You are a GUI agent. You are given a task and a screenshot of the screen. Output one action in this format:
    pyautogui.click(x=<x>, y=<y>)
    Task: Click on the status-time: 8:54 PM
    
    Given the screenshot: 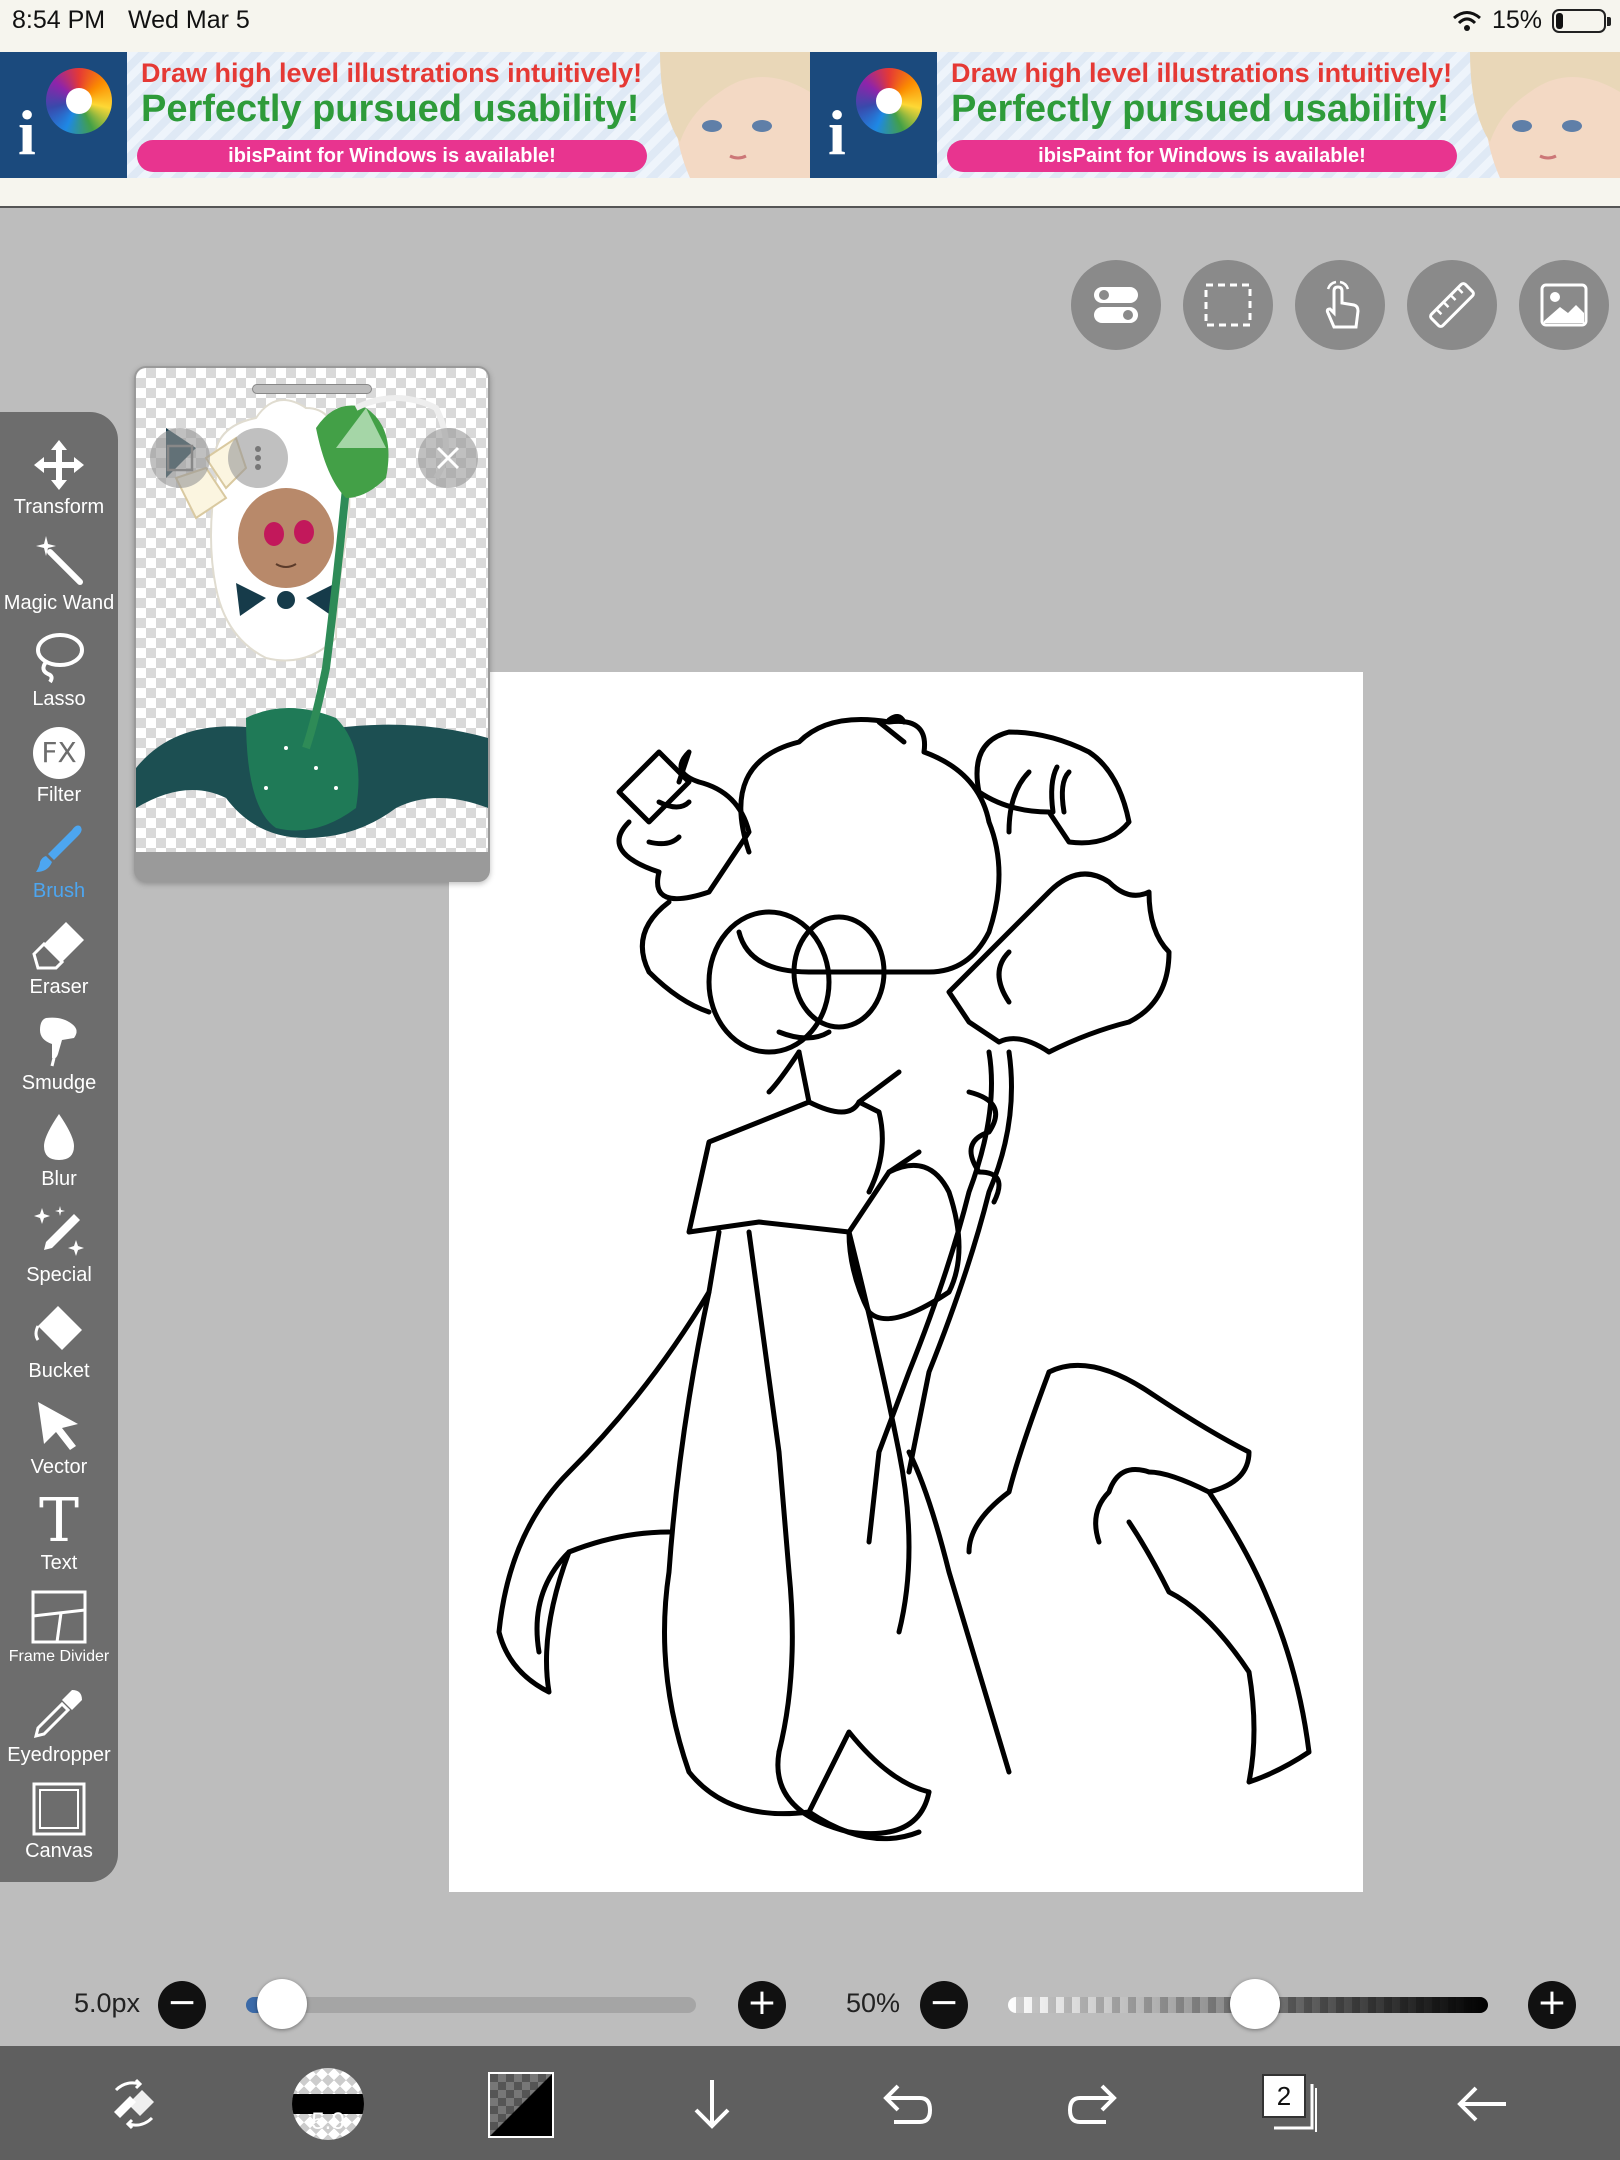 What is the action you would take?
    pyautogui.click(x=59, y=20)
    